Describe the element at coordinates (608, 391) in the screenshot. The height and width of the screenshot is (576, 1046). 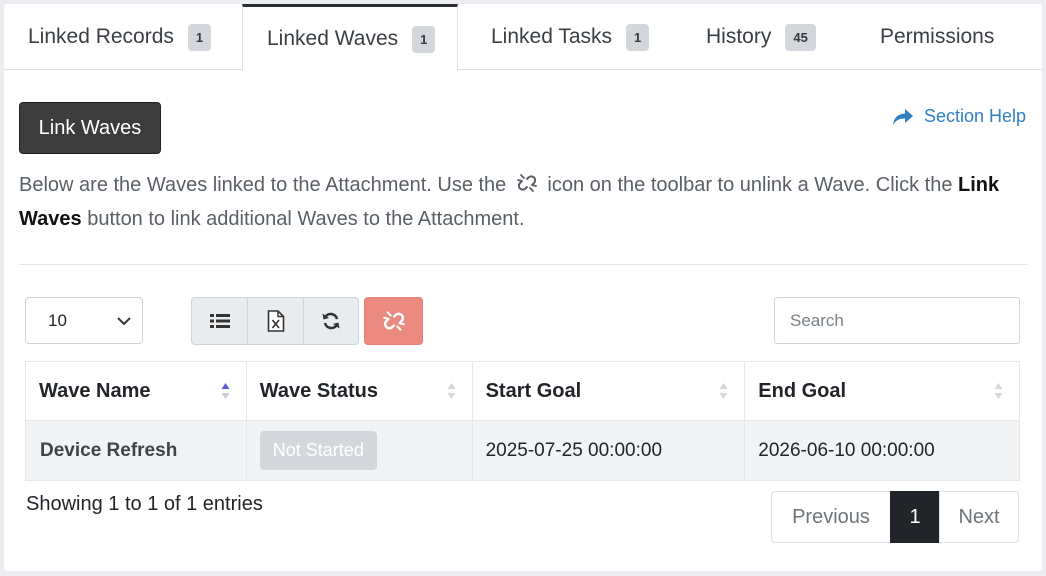
I see `column-header-start-goal: Start Goal` at that location.